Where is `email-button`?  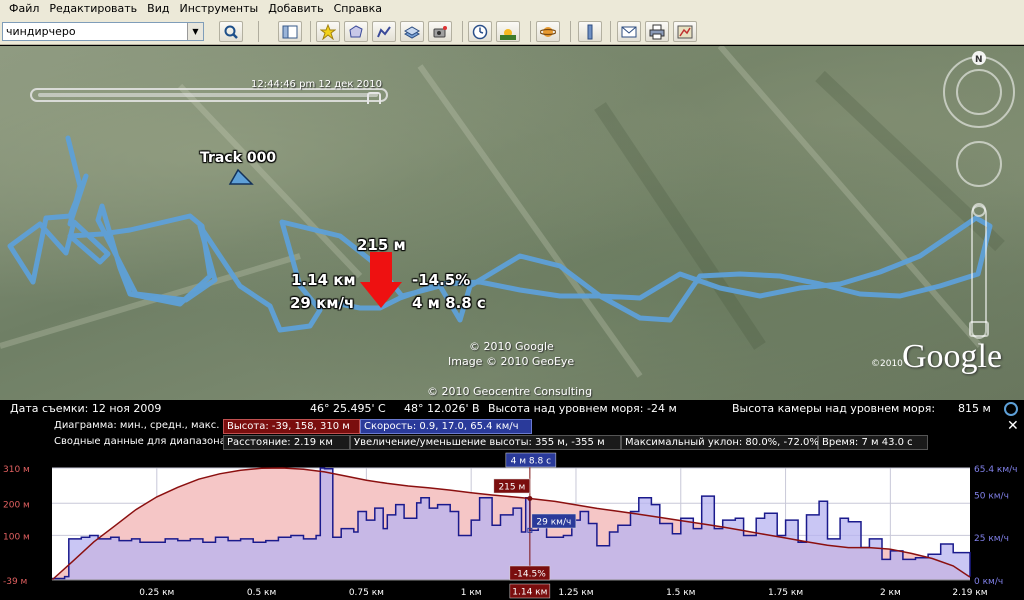
email-button is located at coordinates (629, 31).